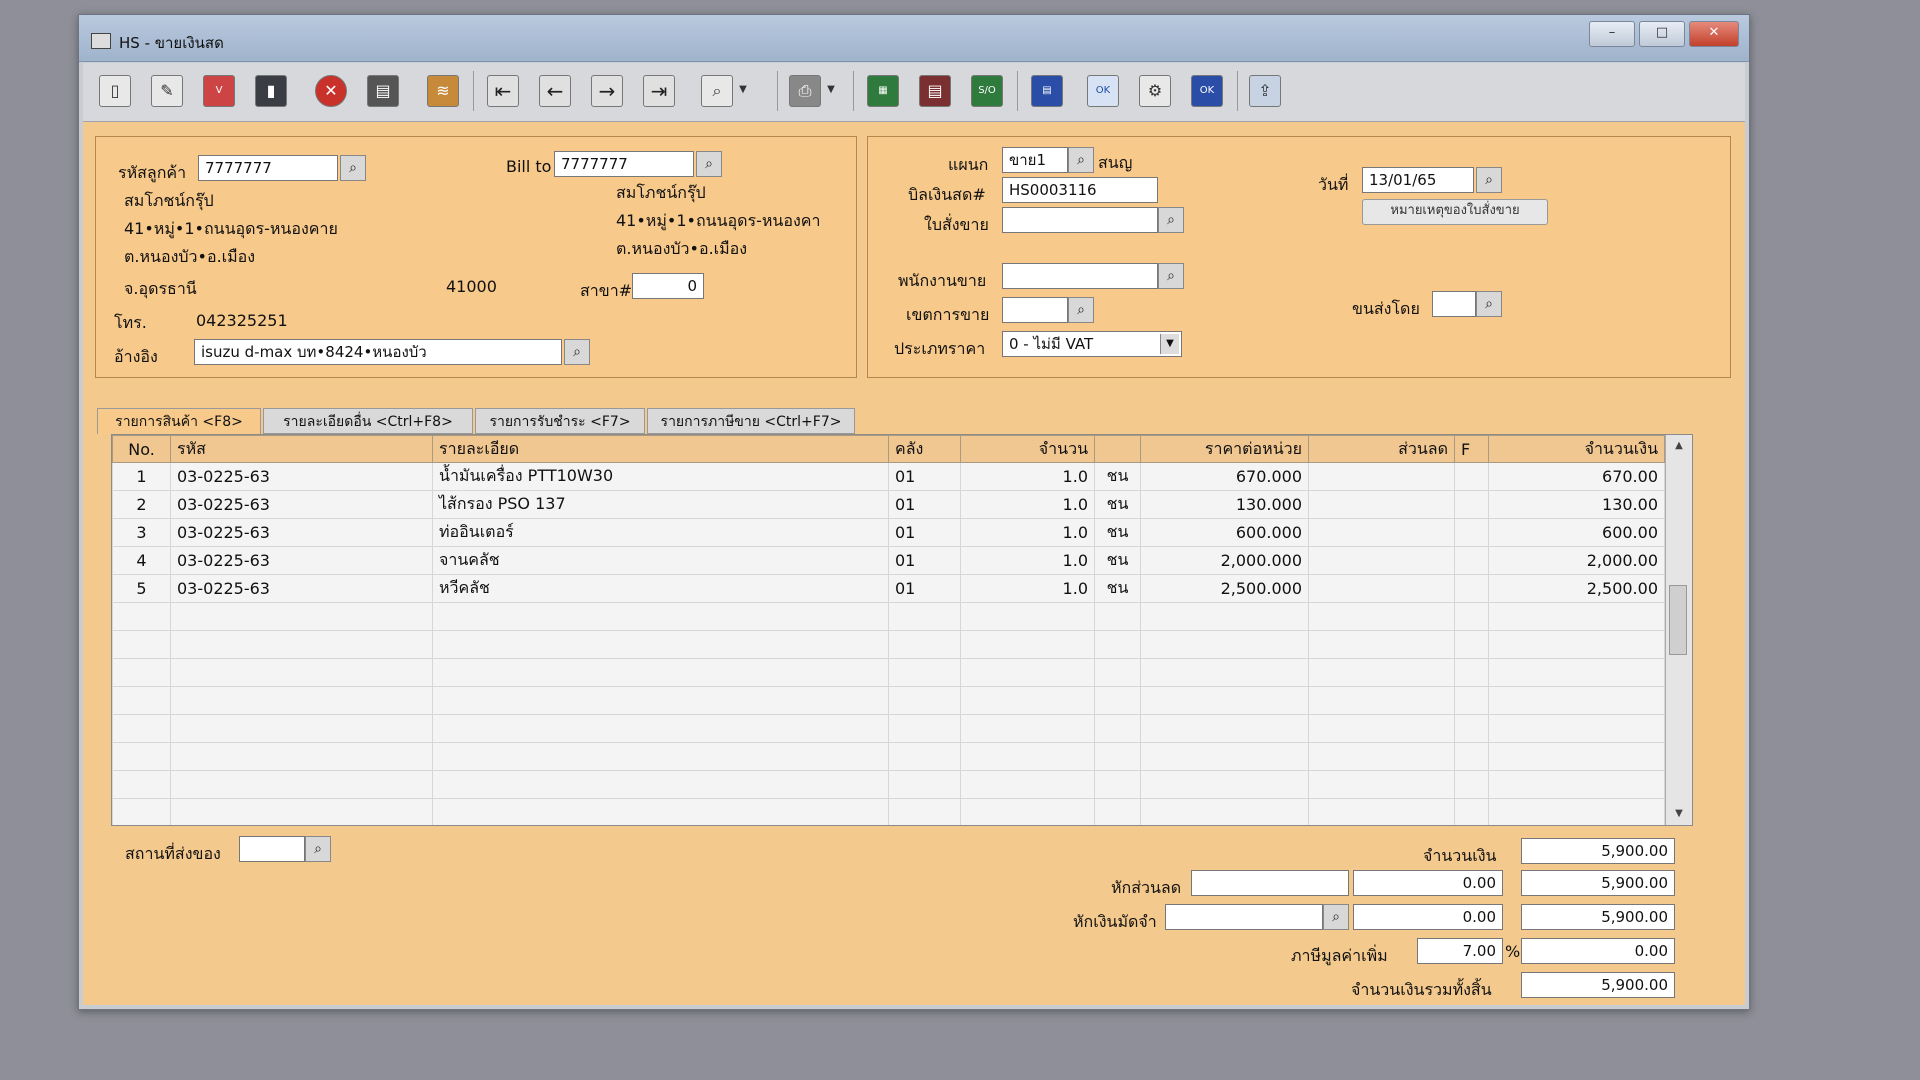  I want to click on so-icon: S/O, so click(987, 91).